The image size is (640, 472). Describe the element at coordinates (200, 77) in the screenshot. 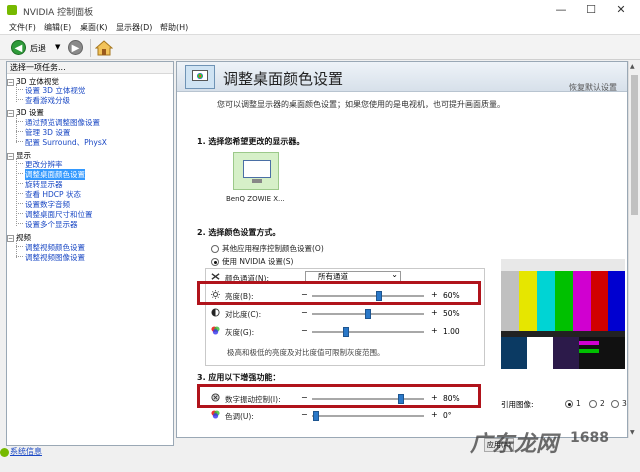

I see `desktop-color-icon` at that location.